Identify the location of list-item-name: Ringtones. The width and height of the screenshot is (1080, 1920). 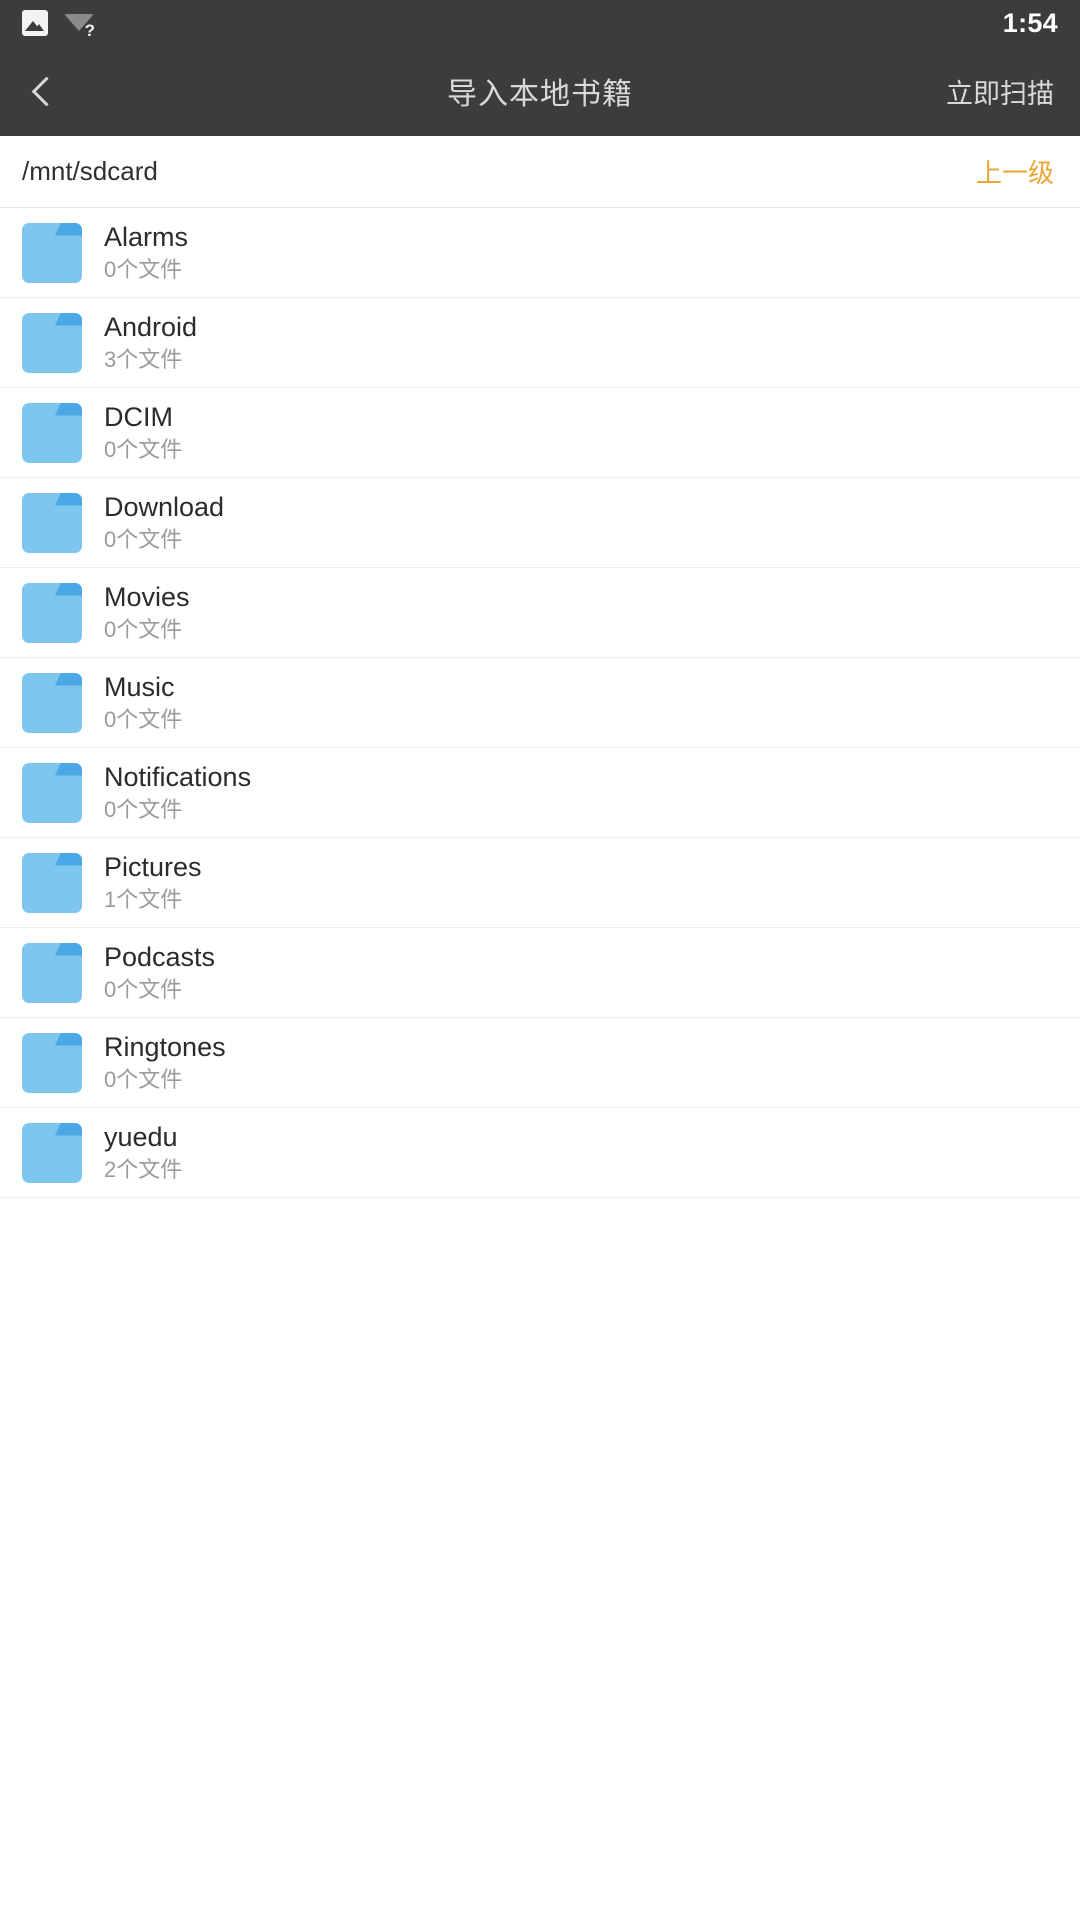
(165, 1047).